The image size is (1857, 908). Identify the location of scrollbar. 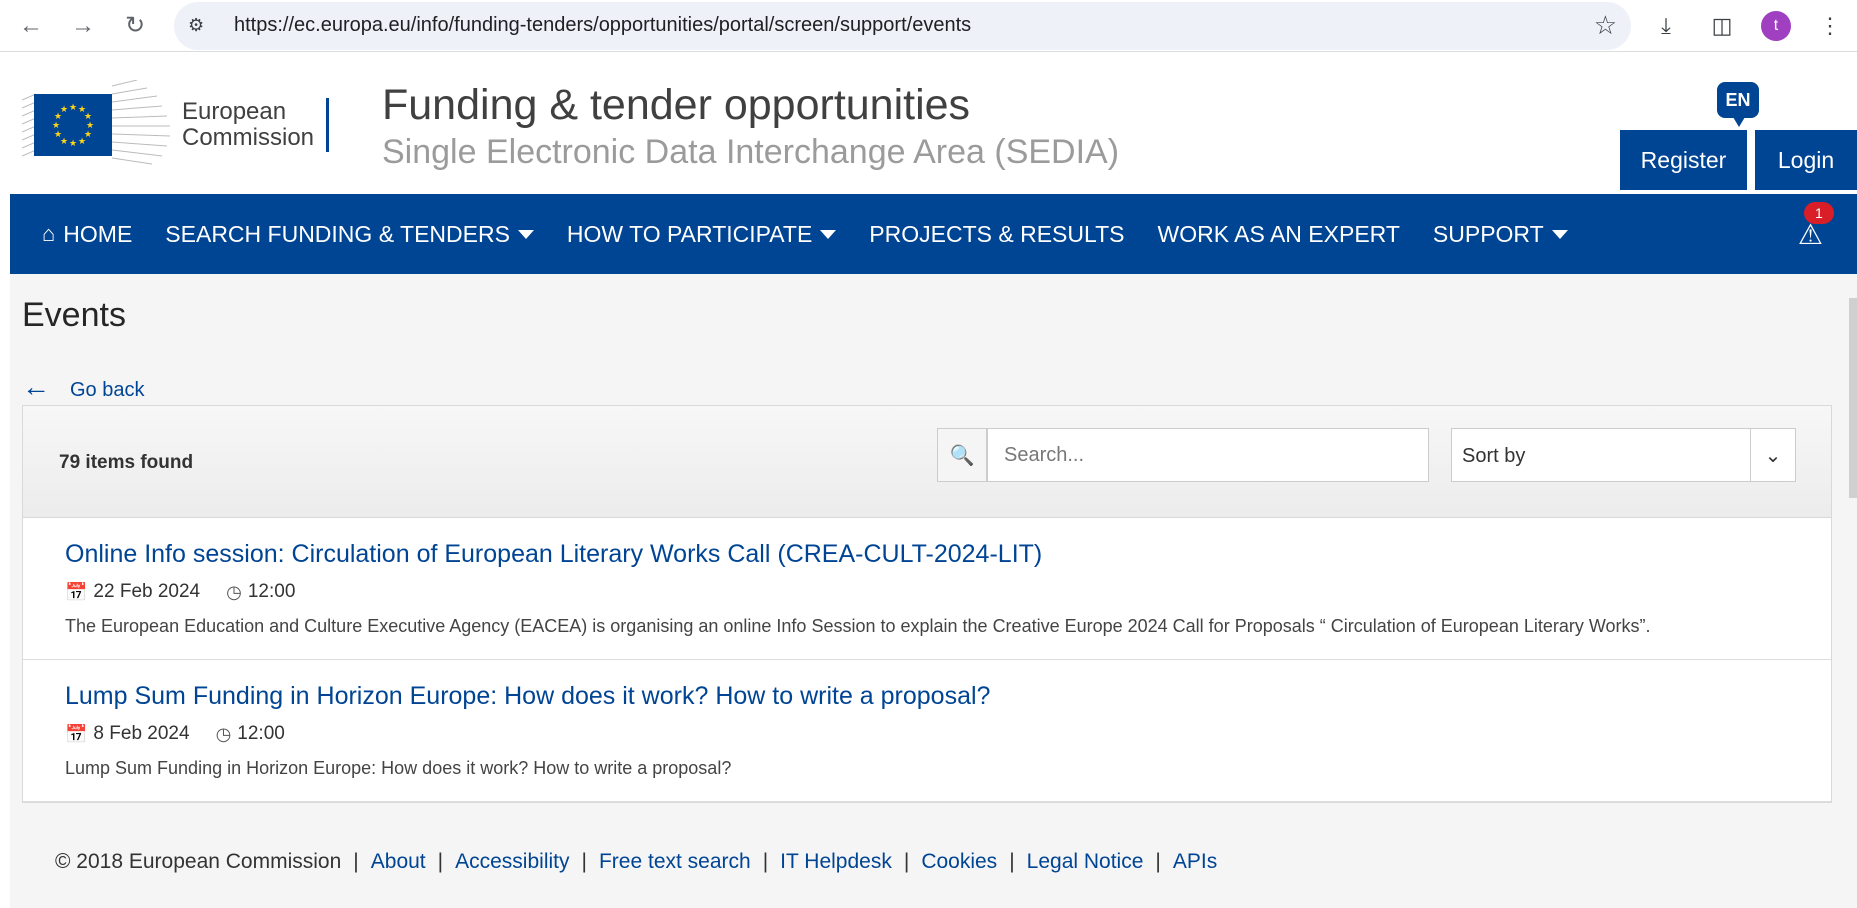
(1853, 398).